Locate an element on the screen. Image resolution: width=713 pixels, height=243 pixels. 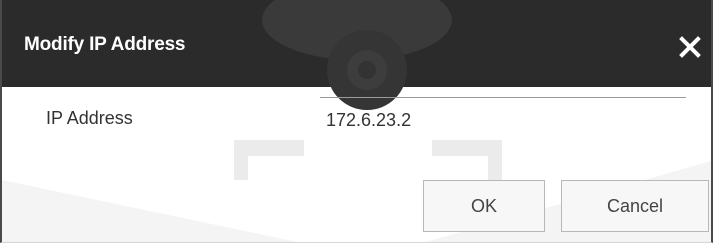
cancel-button: Cancel is located at coordinates (635, 206).